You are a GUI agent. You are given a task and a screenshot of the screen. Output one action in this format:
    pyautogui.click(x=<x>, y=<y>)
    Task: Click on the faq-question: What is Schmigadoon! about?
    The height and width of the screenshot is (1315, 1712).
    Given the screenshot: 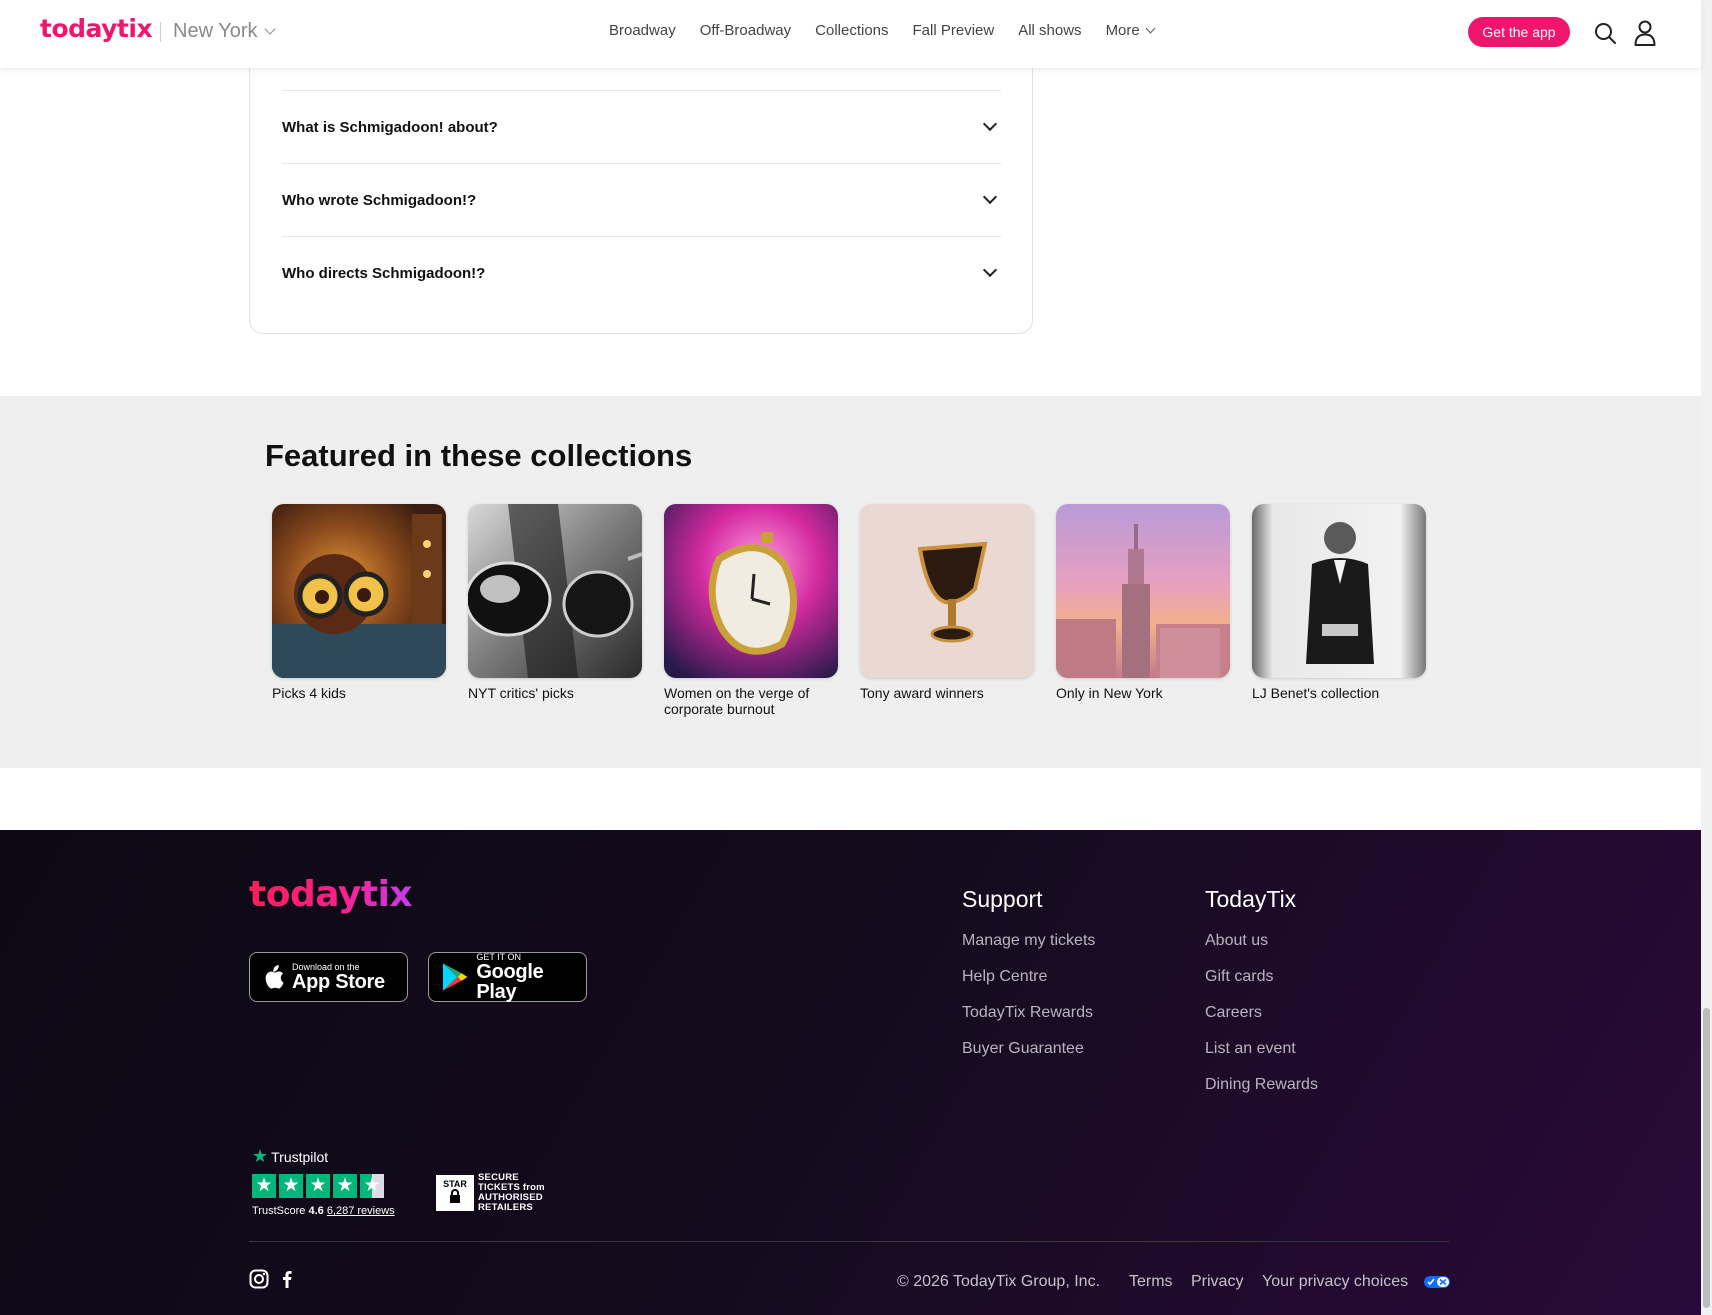 What is the action you would take?
    pyautogui.click(x=390, y=127)
    